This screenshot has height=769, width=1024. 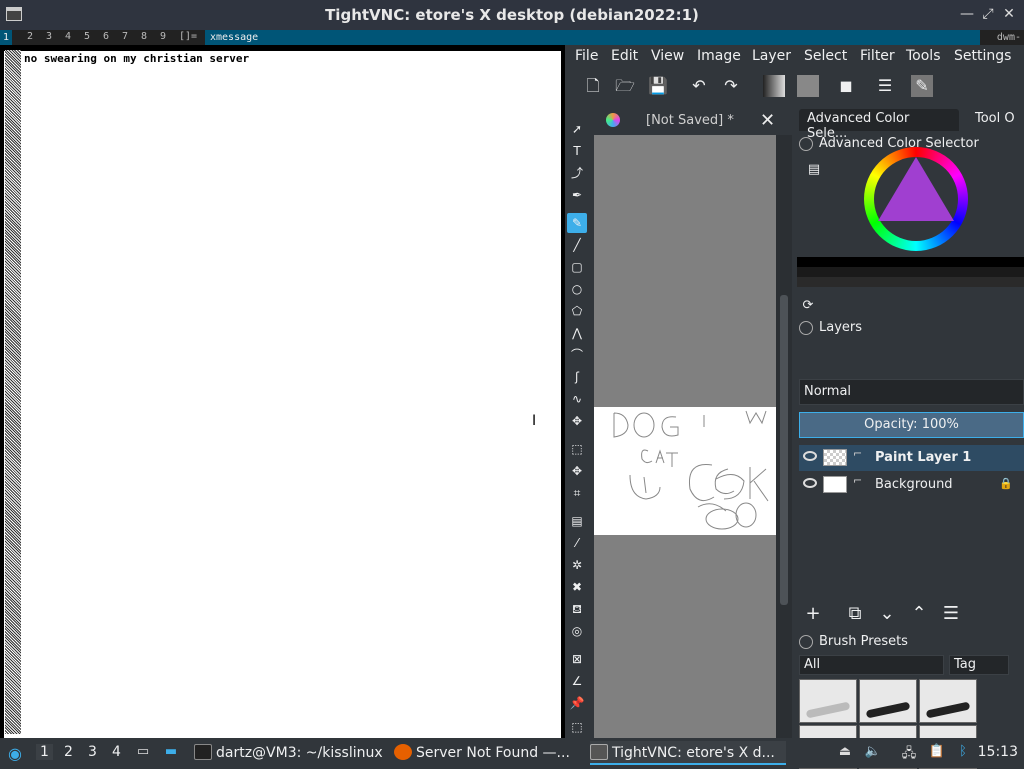 What do you see at coordinates (577, 449) in the screenshot?
I see `transform-tool-icon: ⬚` at bounding box center [577, 449].